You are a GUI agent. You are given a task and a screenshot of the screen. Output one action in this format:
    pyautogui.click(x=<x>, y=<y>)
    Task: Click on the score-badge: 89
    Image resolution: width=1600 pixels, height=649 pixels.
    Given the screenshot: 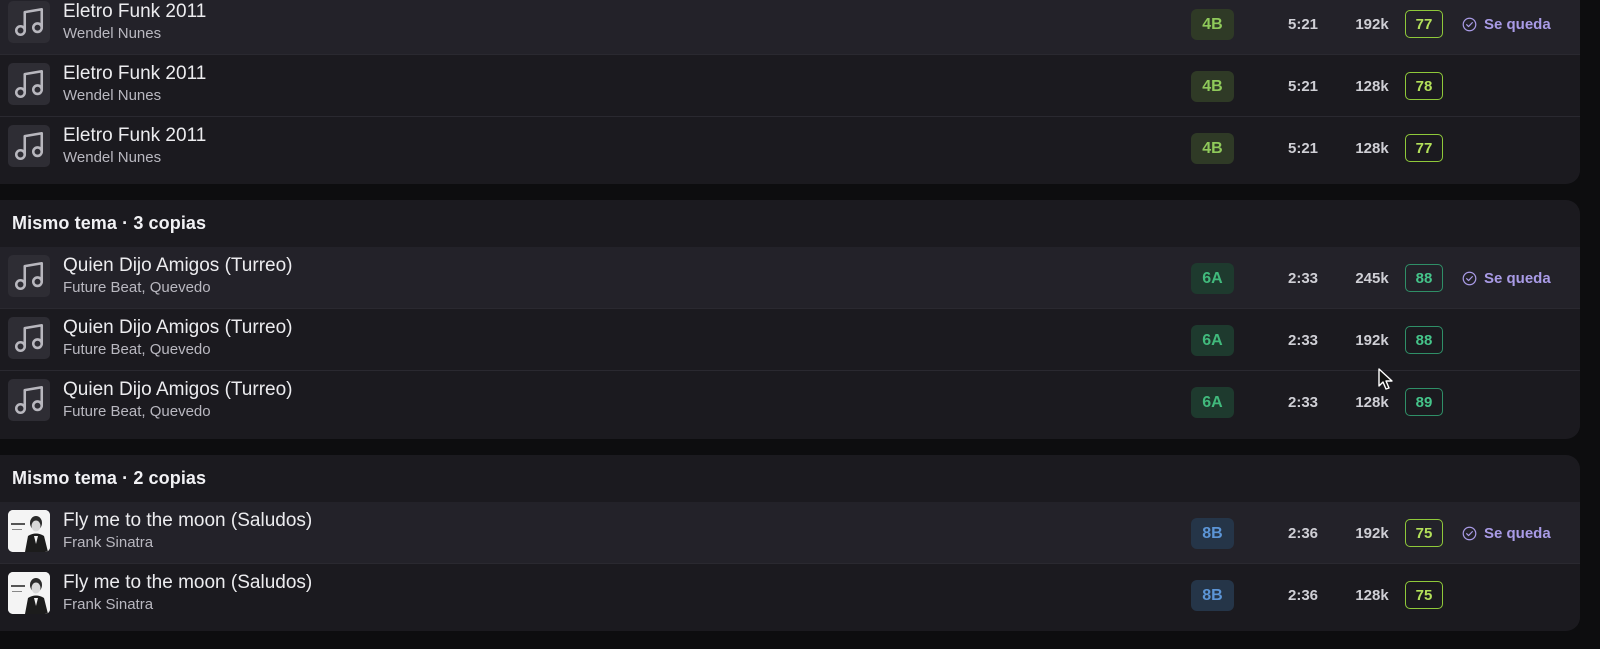 What is the action you would take?
    pyautogui.click(x=1424, y=402)
    